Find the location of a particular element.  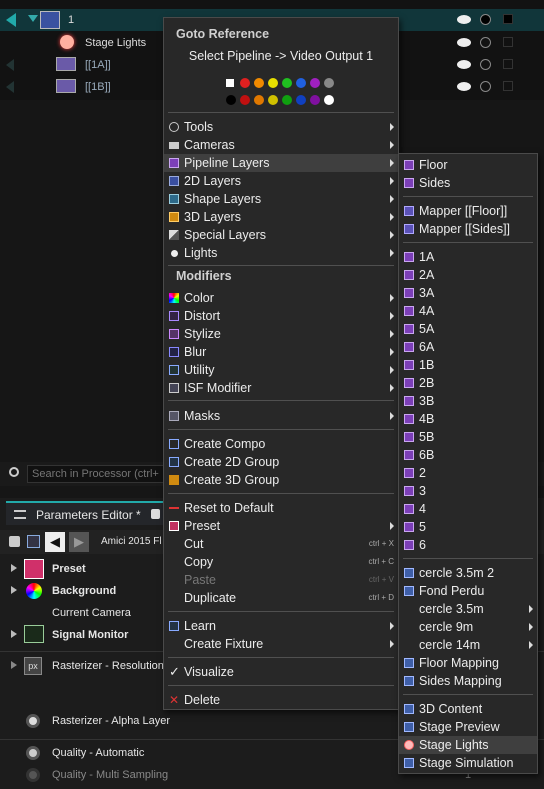

submenu-item: 4A is located at coordinates (468, 311).